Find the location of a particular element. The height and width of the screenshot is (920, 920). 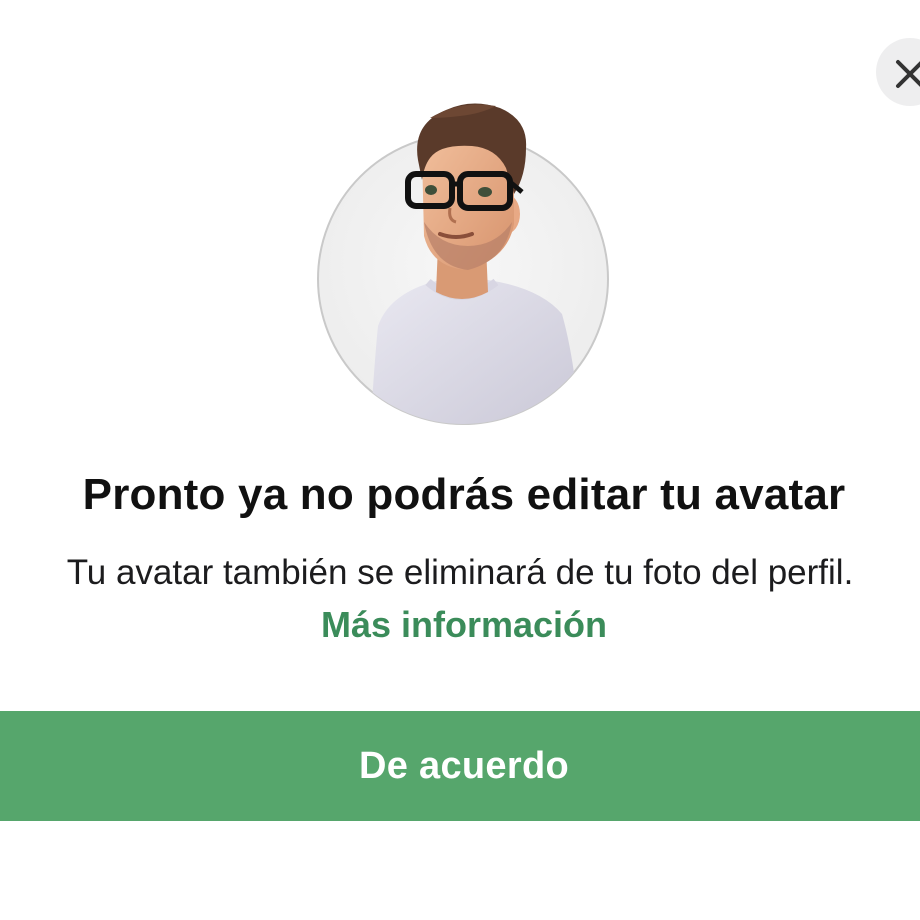

close-icon is located at coordinates (908, 74).